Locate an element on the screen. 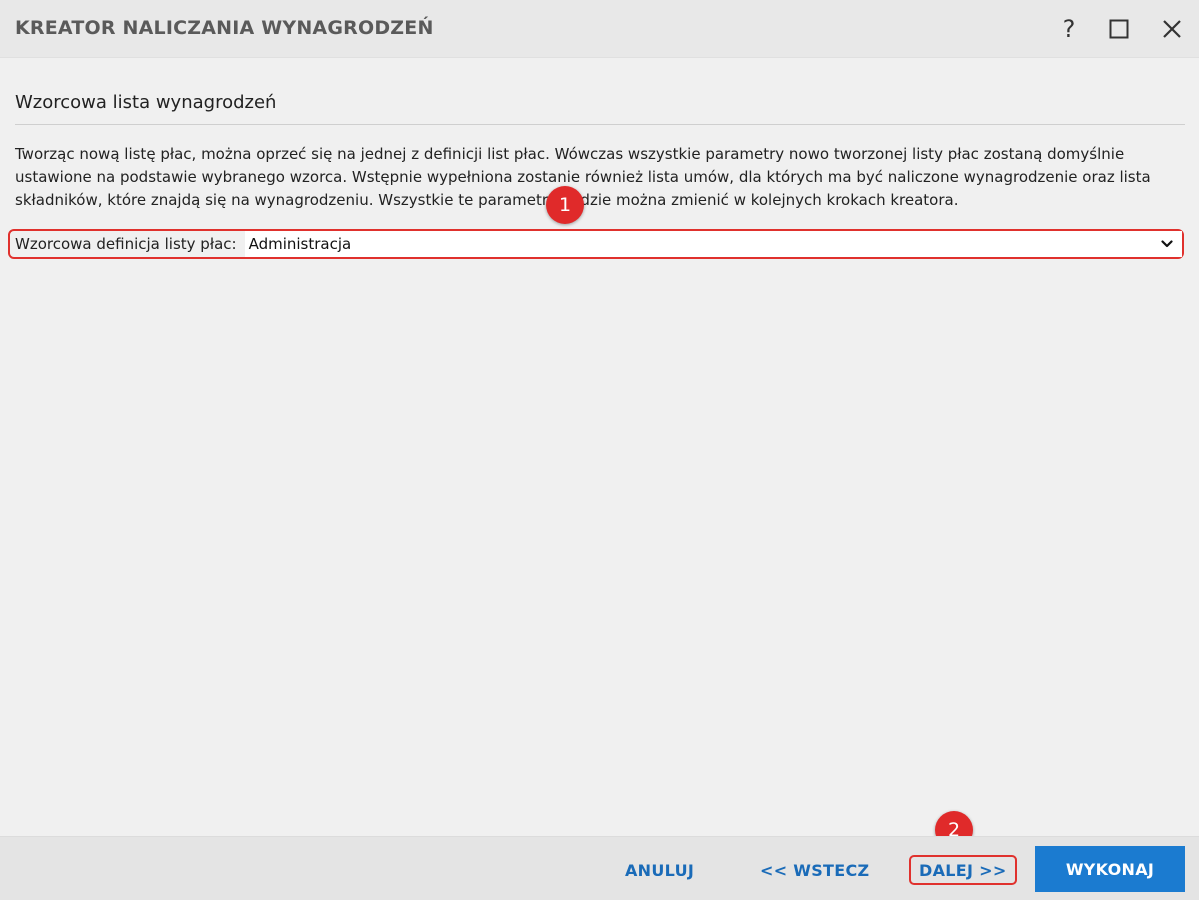 This screenshot has width=1199, height=900. back-button: << WSTECZ is located at coordinates (814, 870).